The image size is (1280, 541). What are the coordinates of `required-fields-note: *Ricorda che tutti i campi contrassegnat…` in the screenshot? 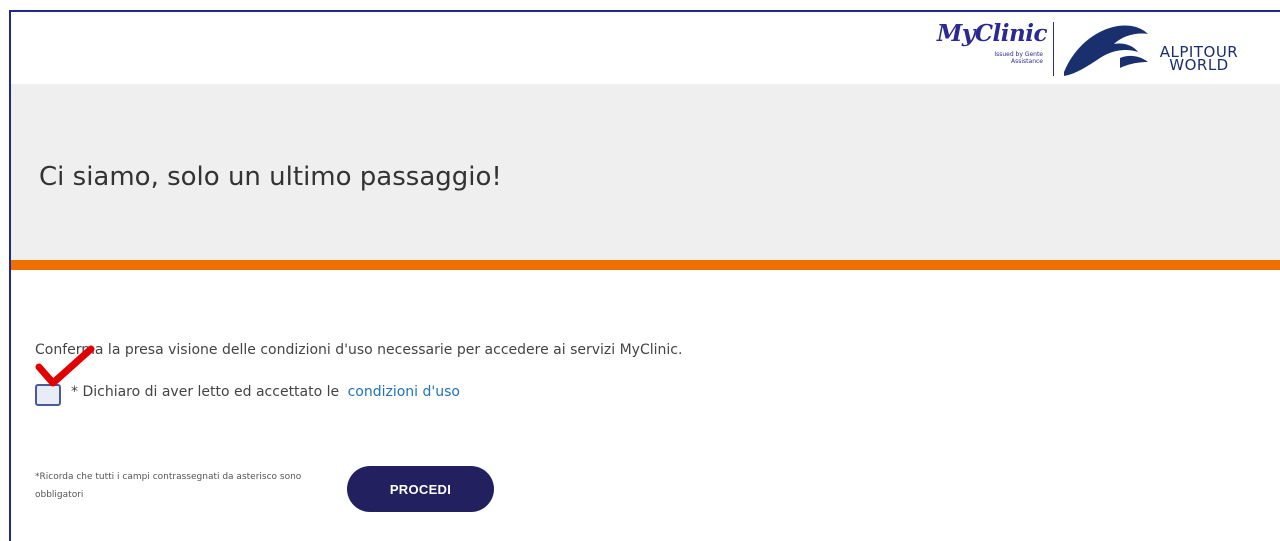 It's located at (168, 486).